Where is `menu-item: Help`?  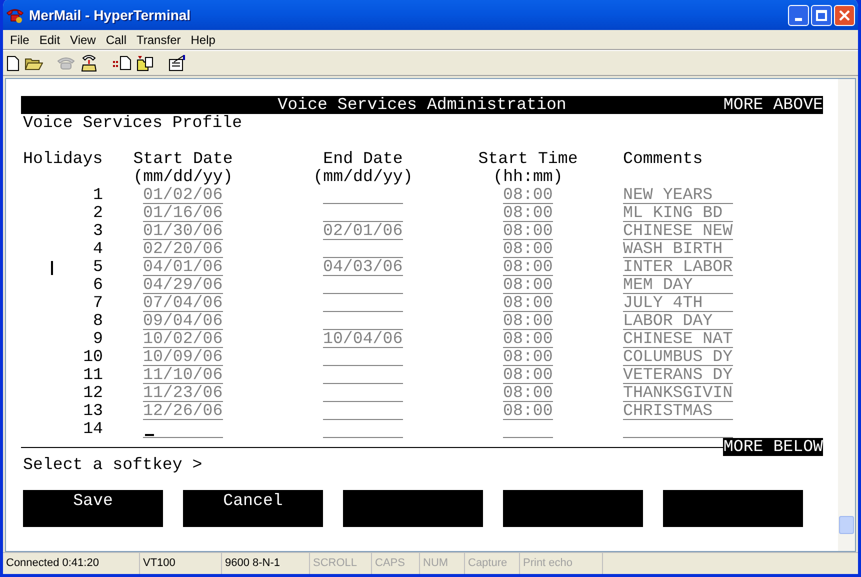
menu-item: Help is located at coordinates (203, 39).